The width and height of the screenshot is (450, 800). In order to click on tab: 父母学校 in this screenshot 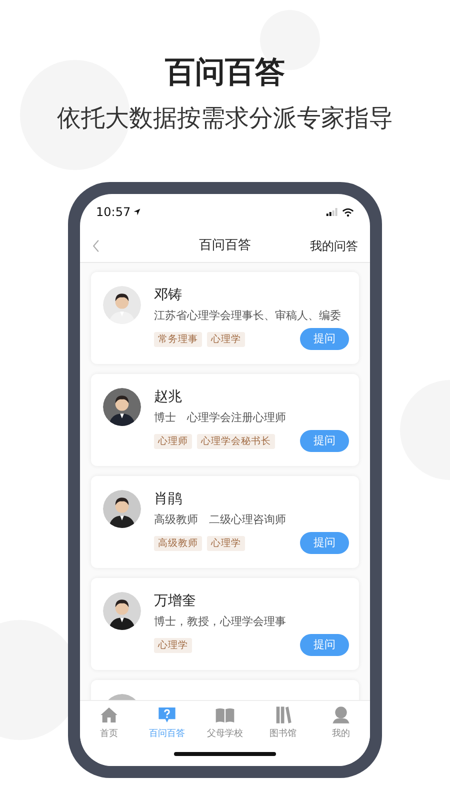, I will do `click(225, 735)`.